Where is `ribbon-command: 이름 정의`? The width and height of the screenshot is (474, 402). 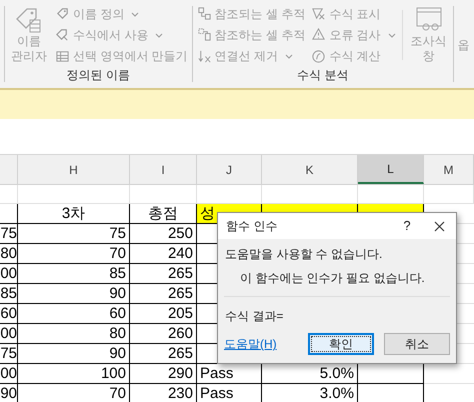 ribbon-command: 이름 정의 is located at coordinates (121, 14).